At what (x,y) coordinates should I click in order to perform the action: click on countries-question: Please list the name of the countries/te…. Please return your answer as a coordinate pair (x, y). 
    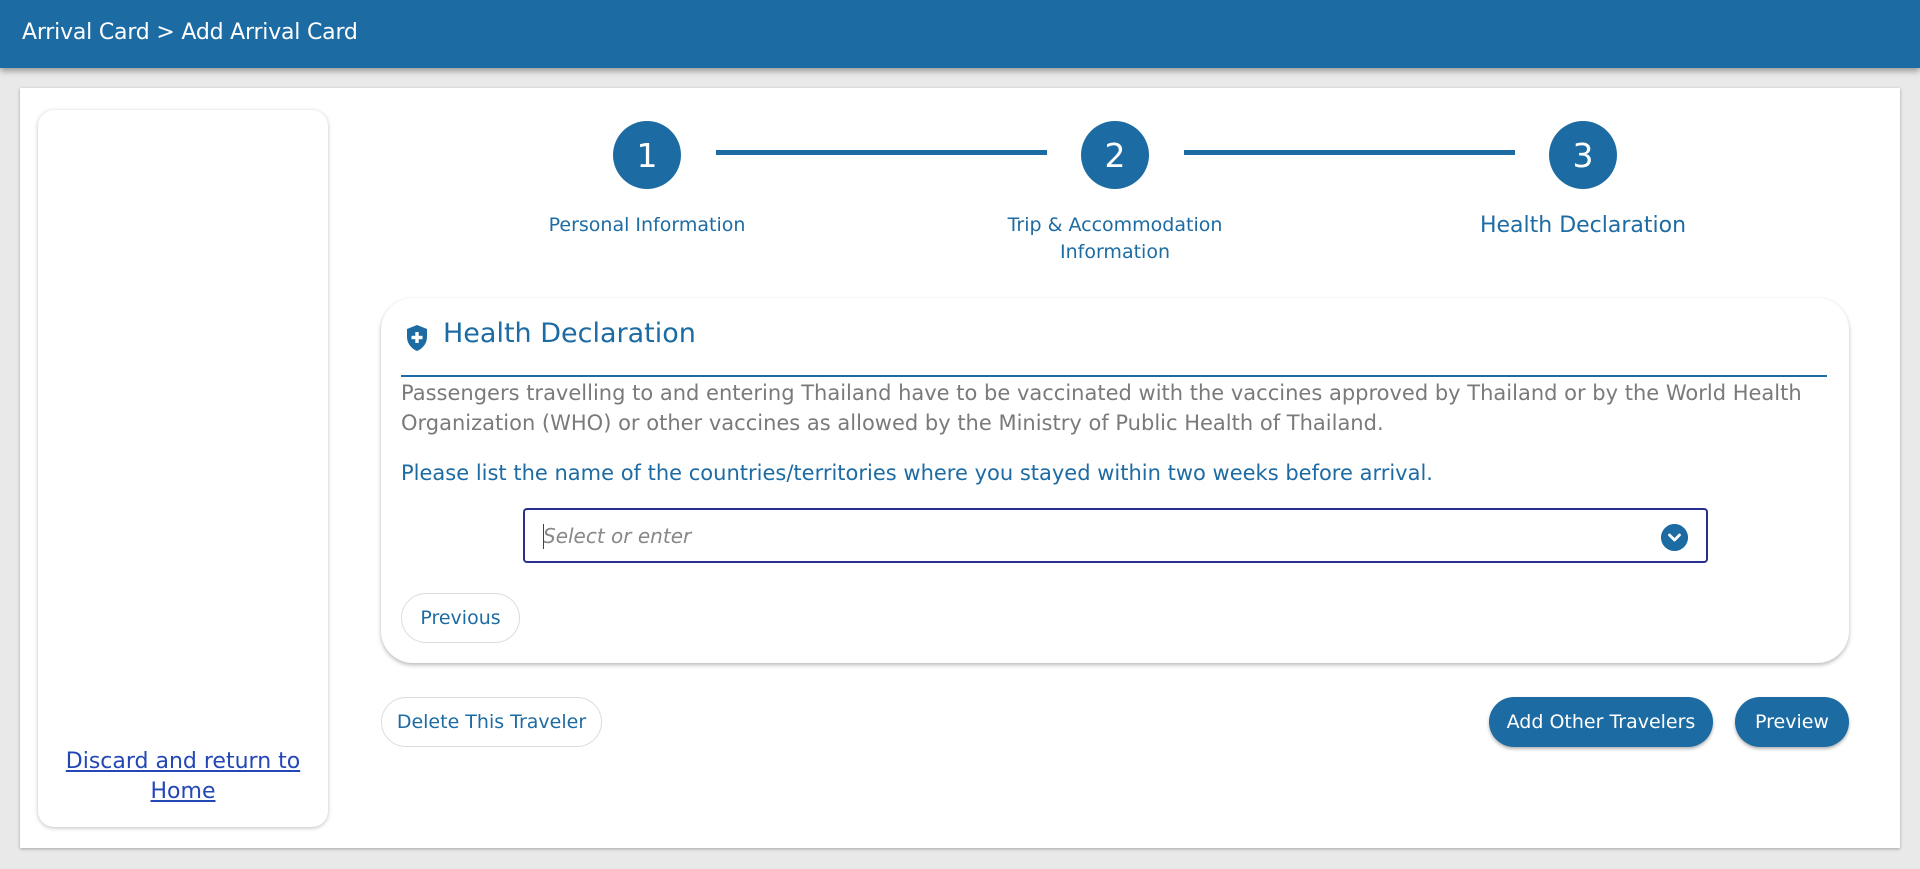
    Looking at the image, I should click on (917, 473).